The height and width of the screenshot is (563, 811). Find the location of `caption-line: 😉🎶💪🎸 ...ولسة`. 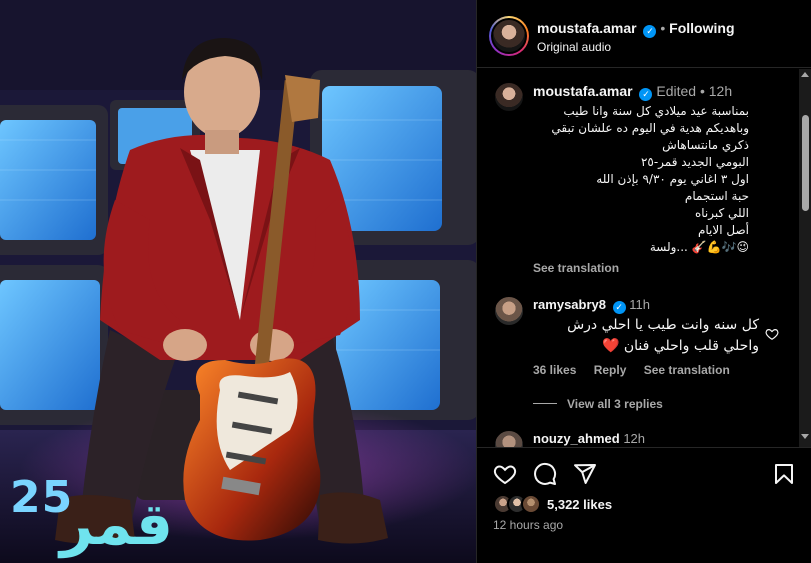

caption-line: 😉🎶💪🎸 ...ولسة is located at coordinates (699, 247).